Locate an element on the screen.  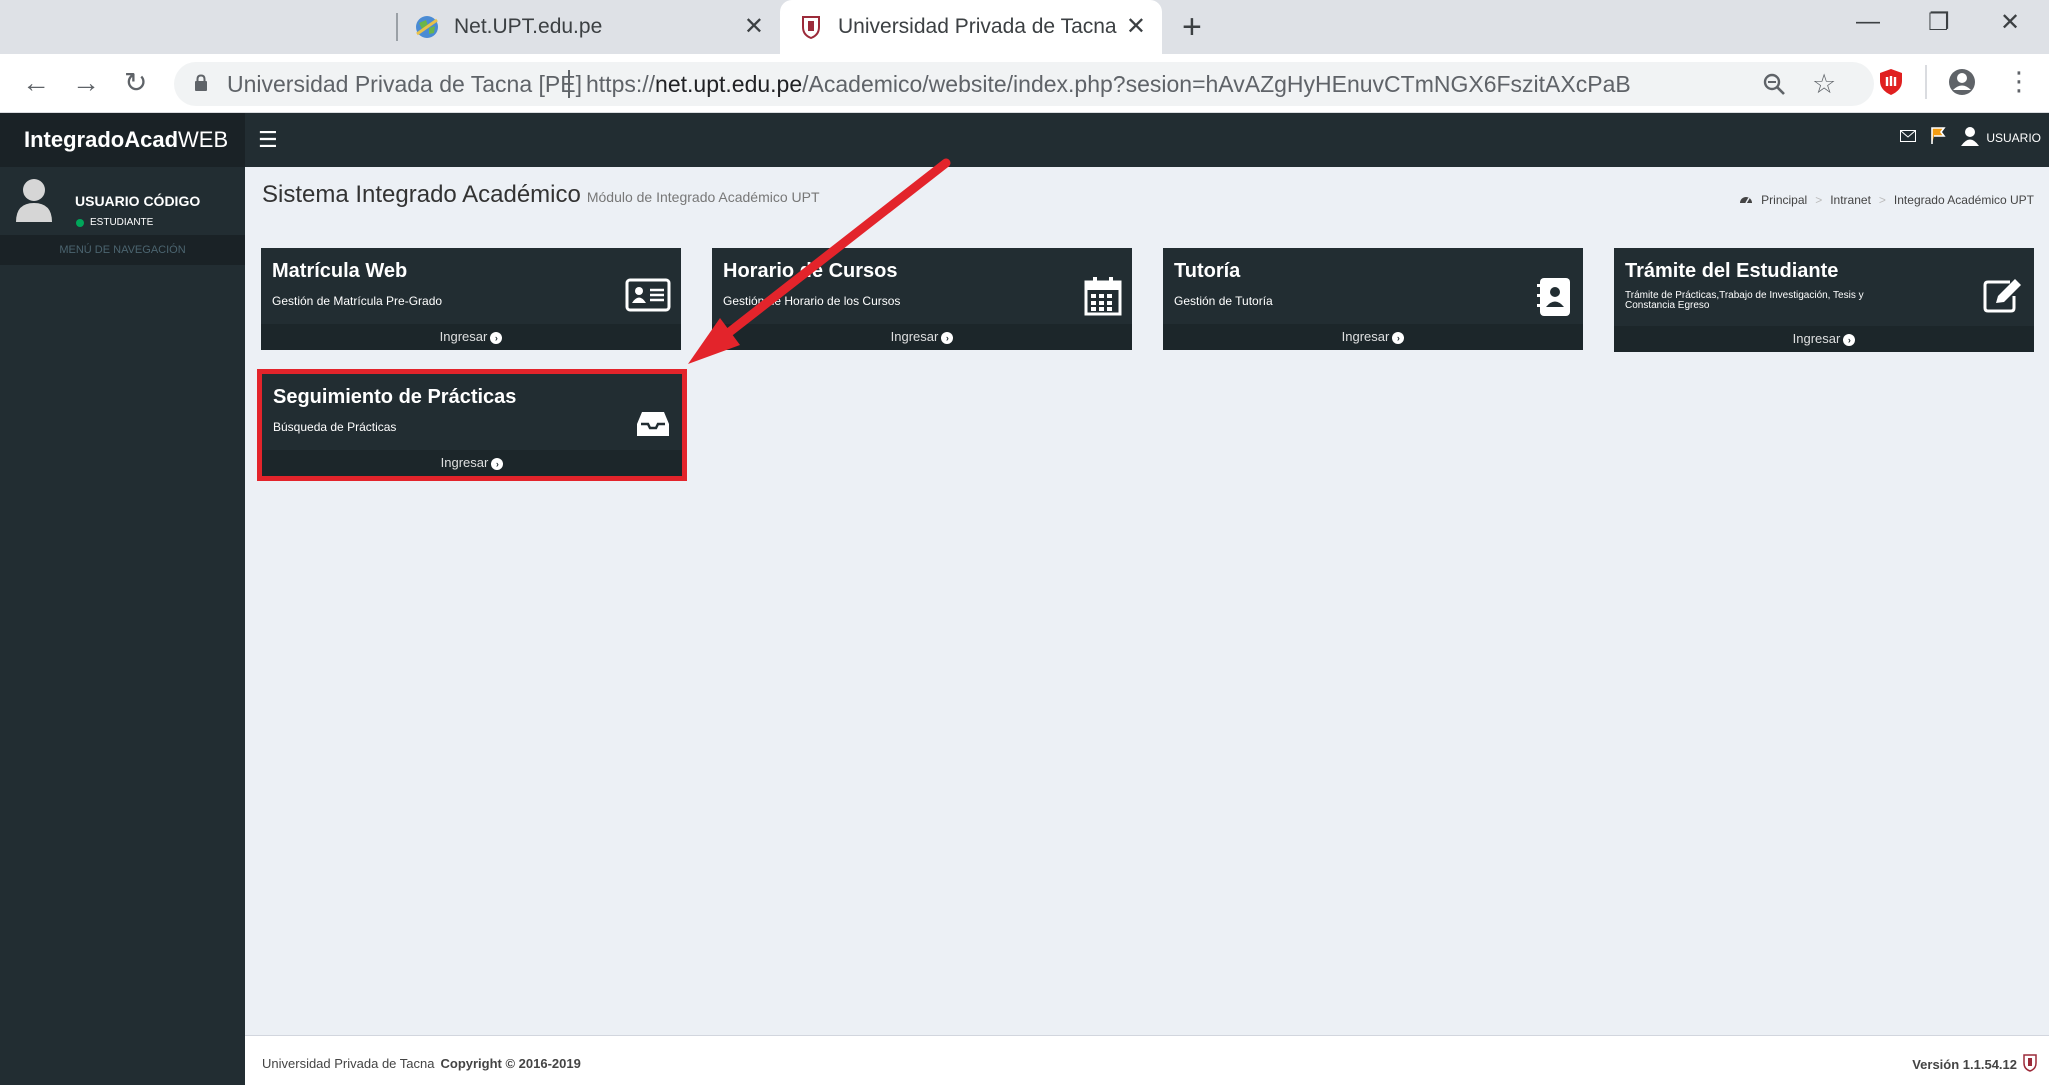
globe-icon is located at coordinates (427, 27).